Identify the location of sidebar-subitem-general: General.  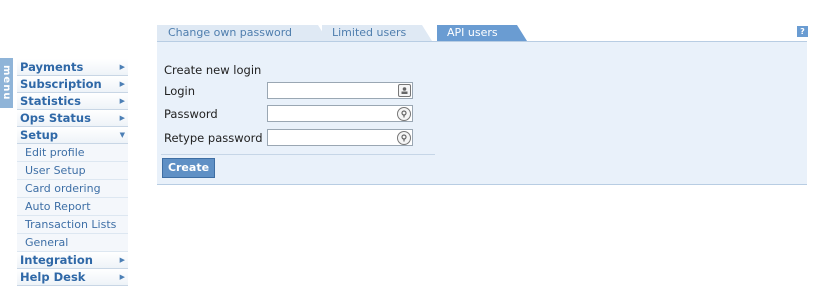
(72, 243).